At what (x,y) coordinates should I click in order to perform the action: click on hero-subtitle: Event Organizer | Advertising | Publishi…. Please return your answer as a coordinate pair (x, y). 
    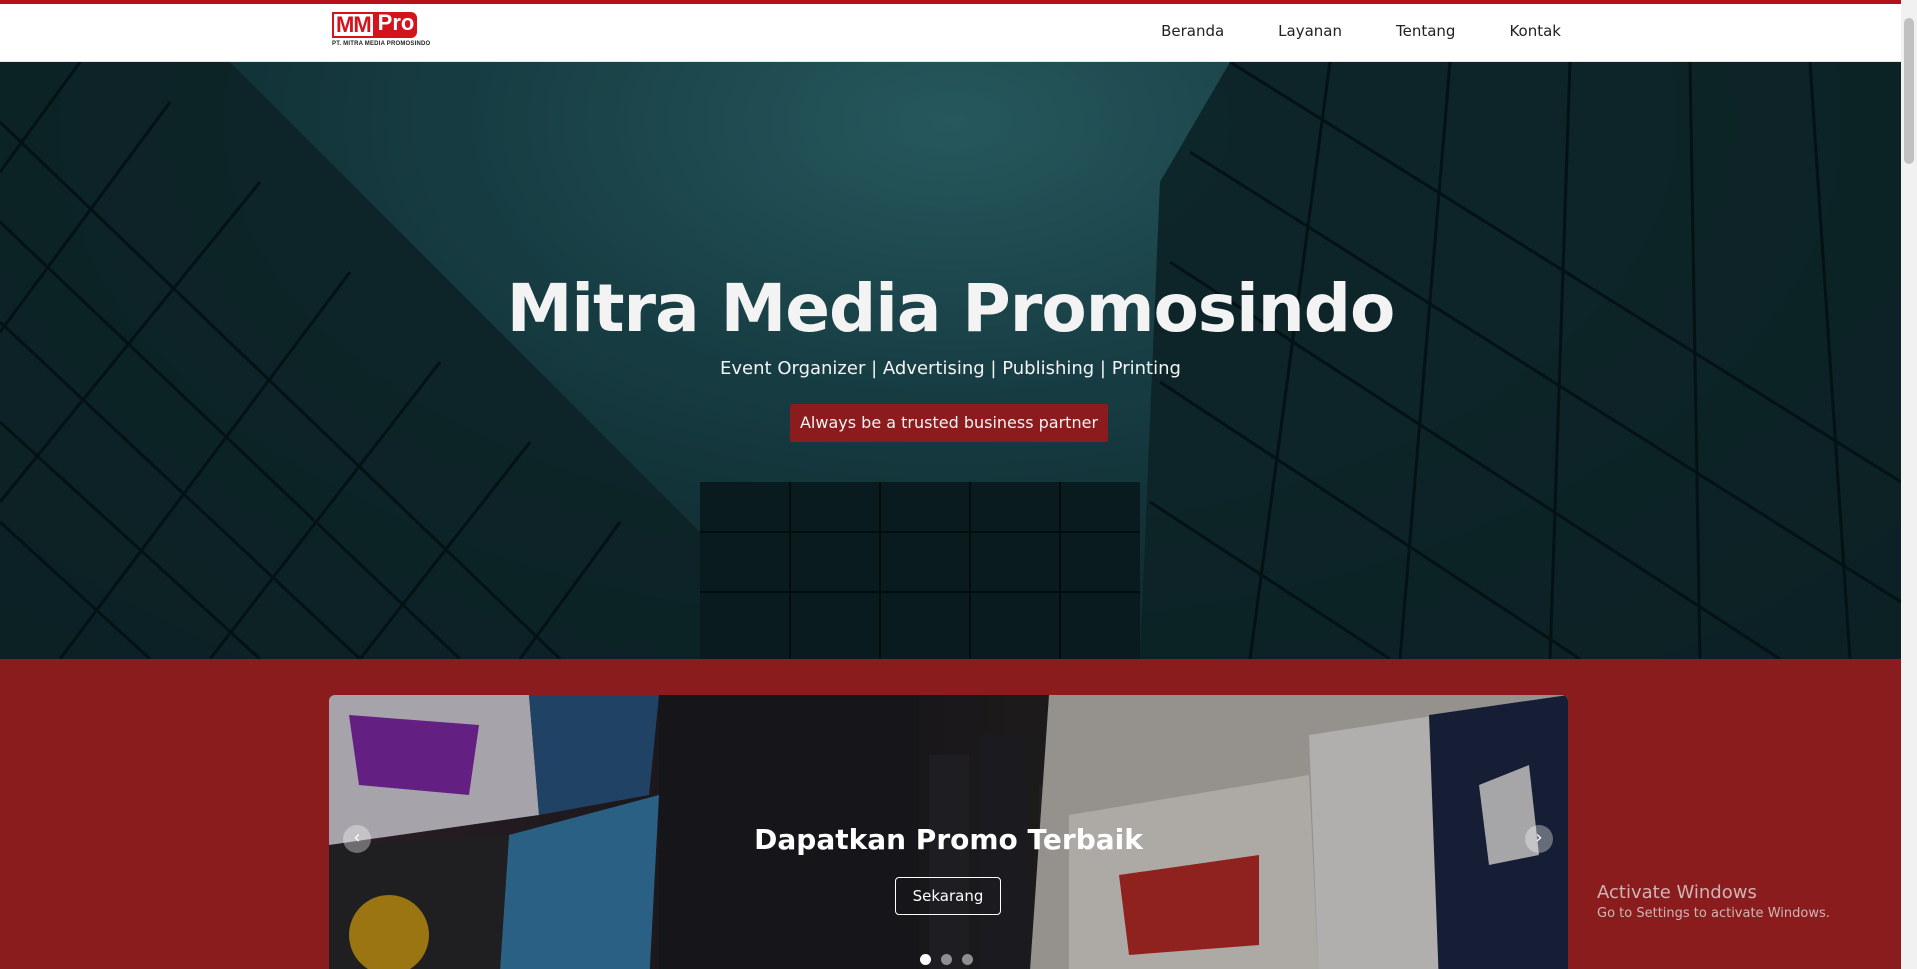
    Looking at the image, I should click on (950, 368).